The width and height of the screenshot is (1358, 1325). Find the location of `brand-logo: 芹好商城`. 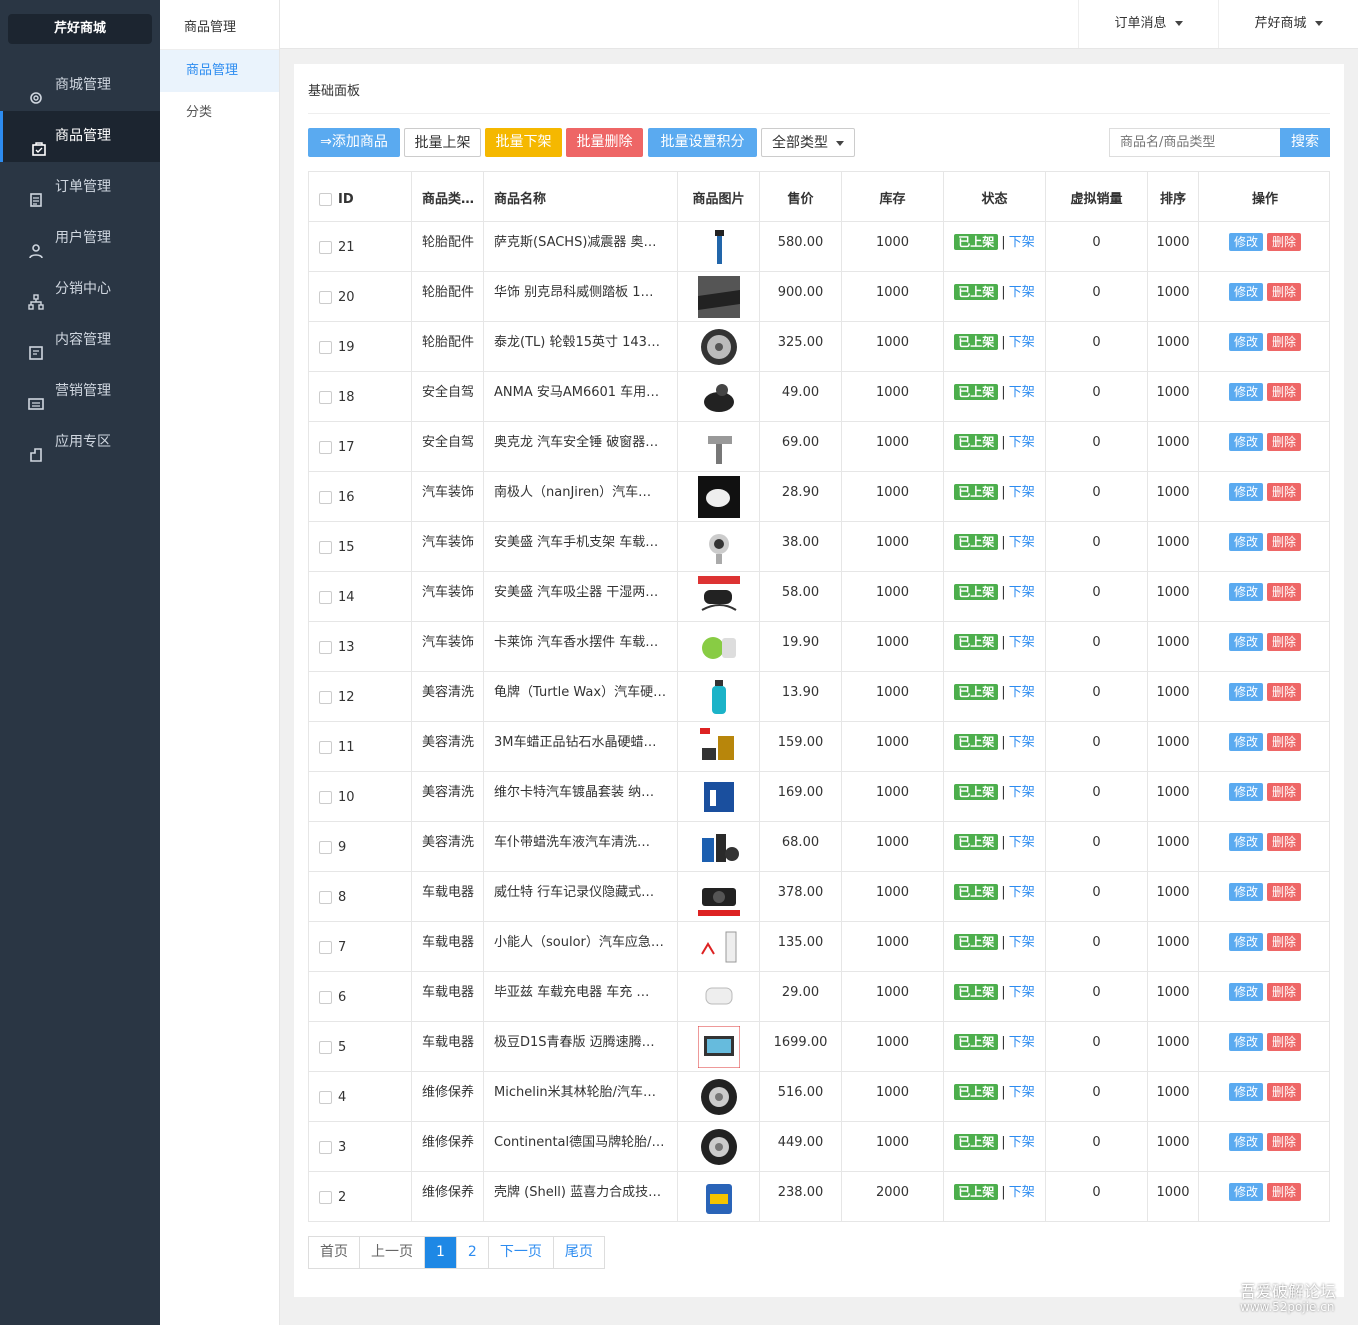

brand-logo: 芹好商城 is located at coordinates (80, 29).